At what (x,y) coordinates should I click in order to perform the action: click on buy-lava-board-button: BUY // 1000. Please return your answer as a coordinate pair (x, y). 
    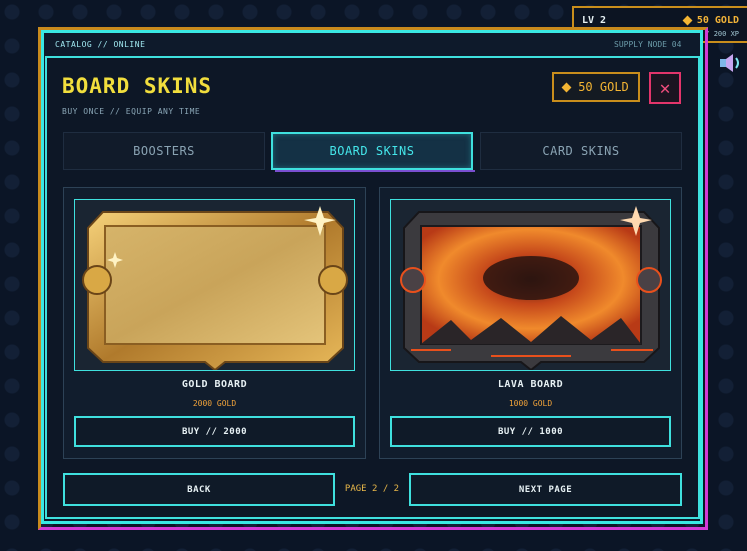
    Looking at the image, I should click on (530, 431).